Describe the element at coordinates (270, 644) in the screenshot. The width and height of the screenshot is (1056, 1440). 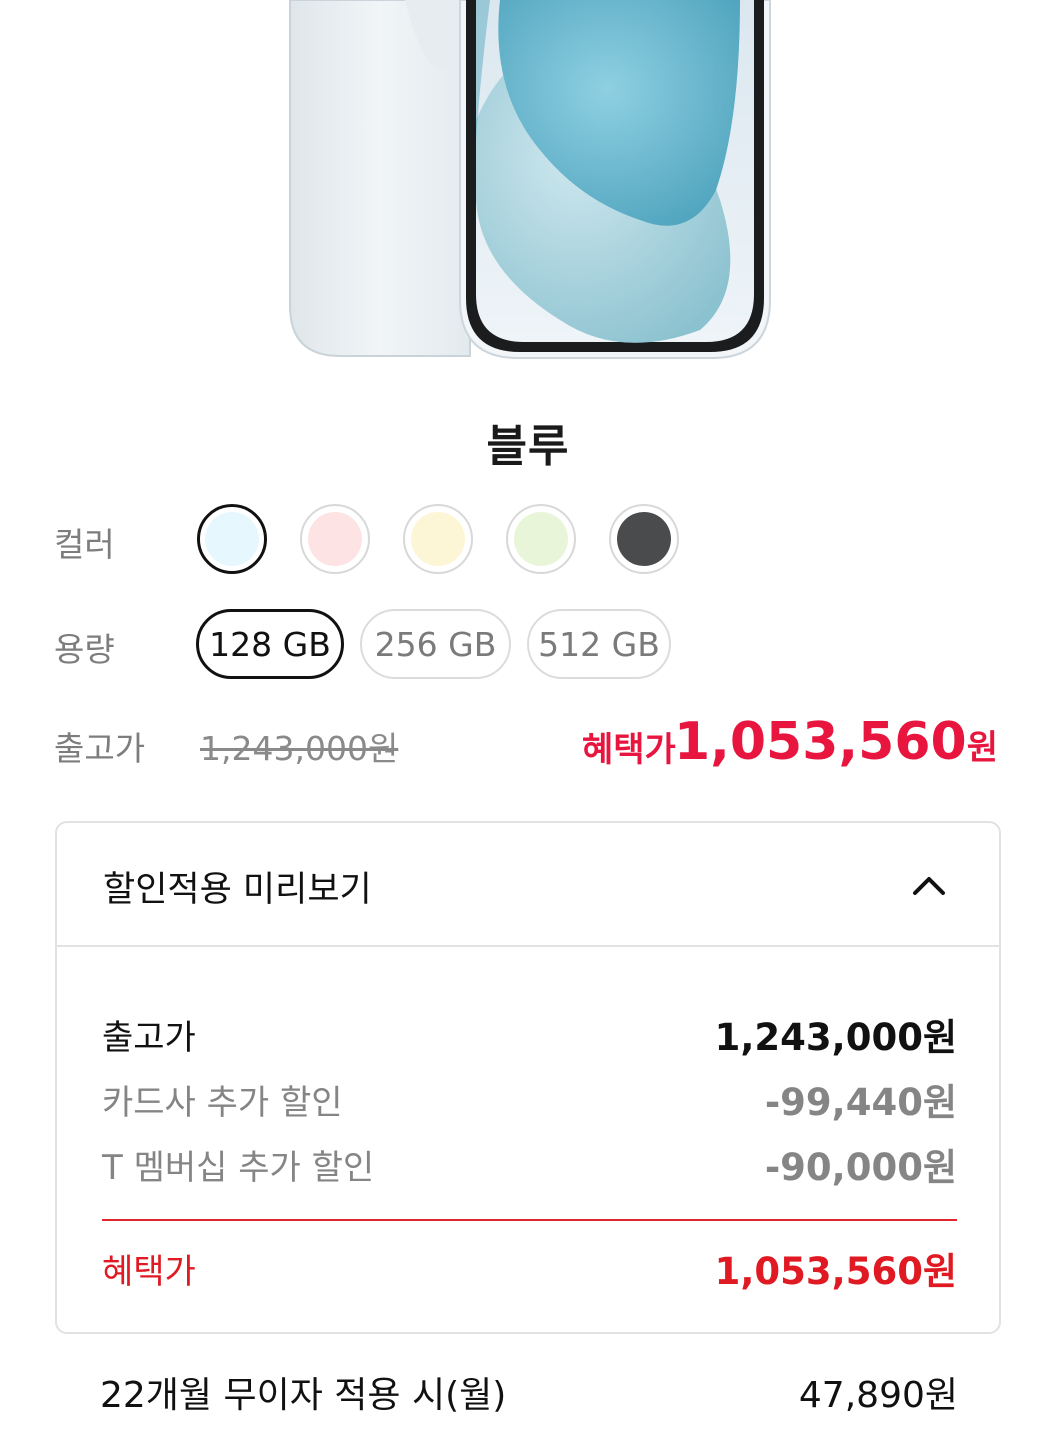
I see `capacity-option-128gb: 128 GB` at that location.